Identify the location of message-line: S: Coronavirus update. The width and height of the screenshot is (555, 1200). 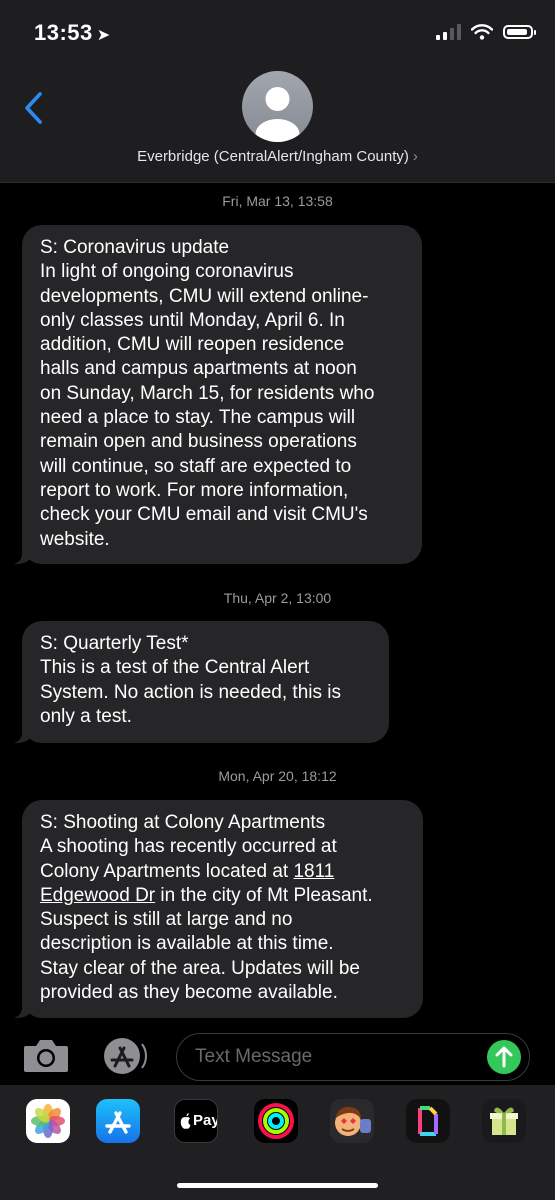
(135, 247).